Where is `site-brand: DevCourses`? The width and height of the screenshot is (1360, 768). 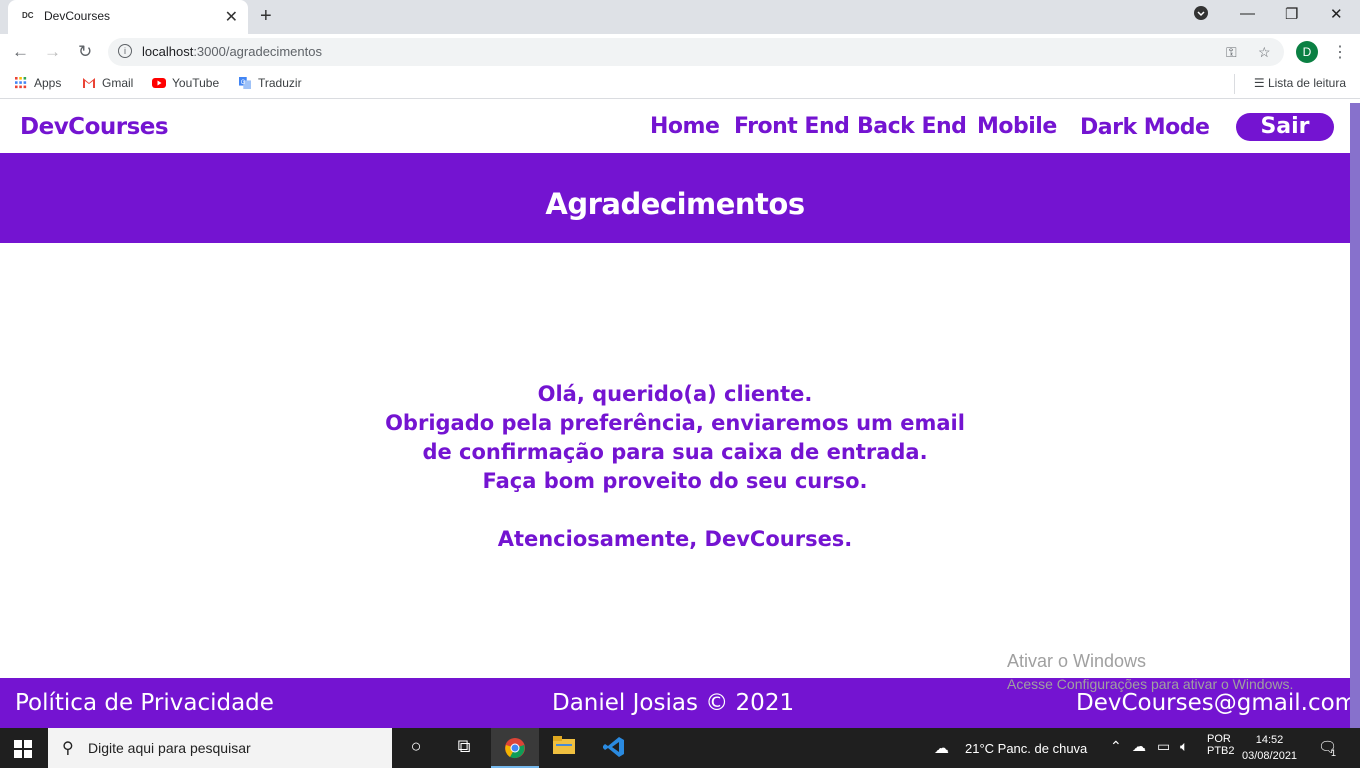 site-brand: DevCourses is located at coordinates (94, 127).